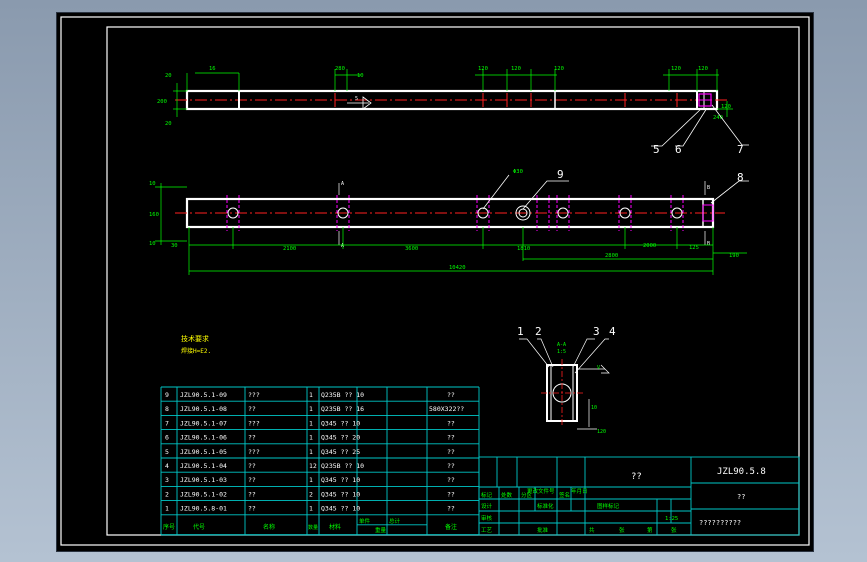 The height and width of the screenshot is (562, 867). I want to click on top-dim-8: 120, so click(703, 69).